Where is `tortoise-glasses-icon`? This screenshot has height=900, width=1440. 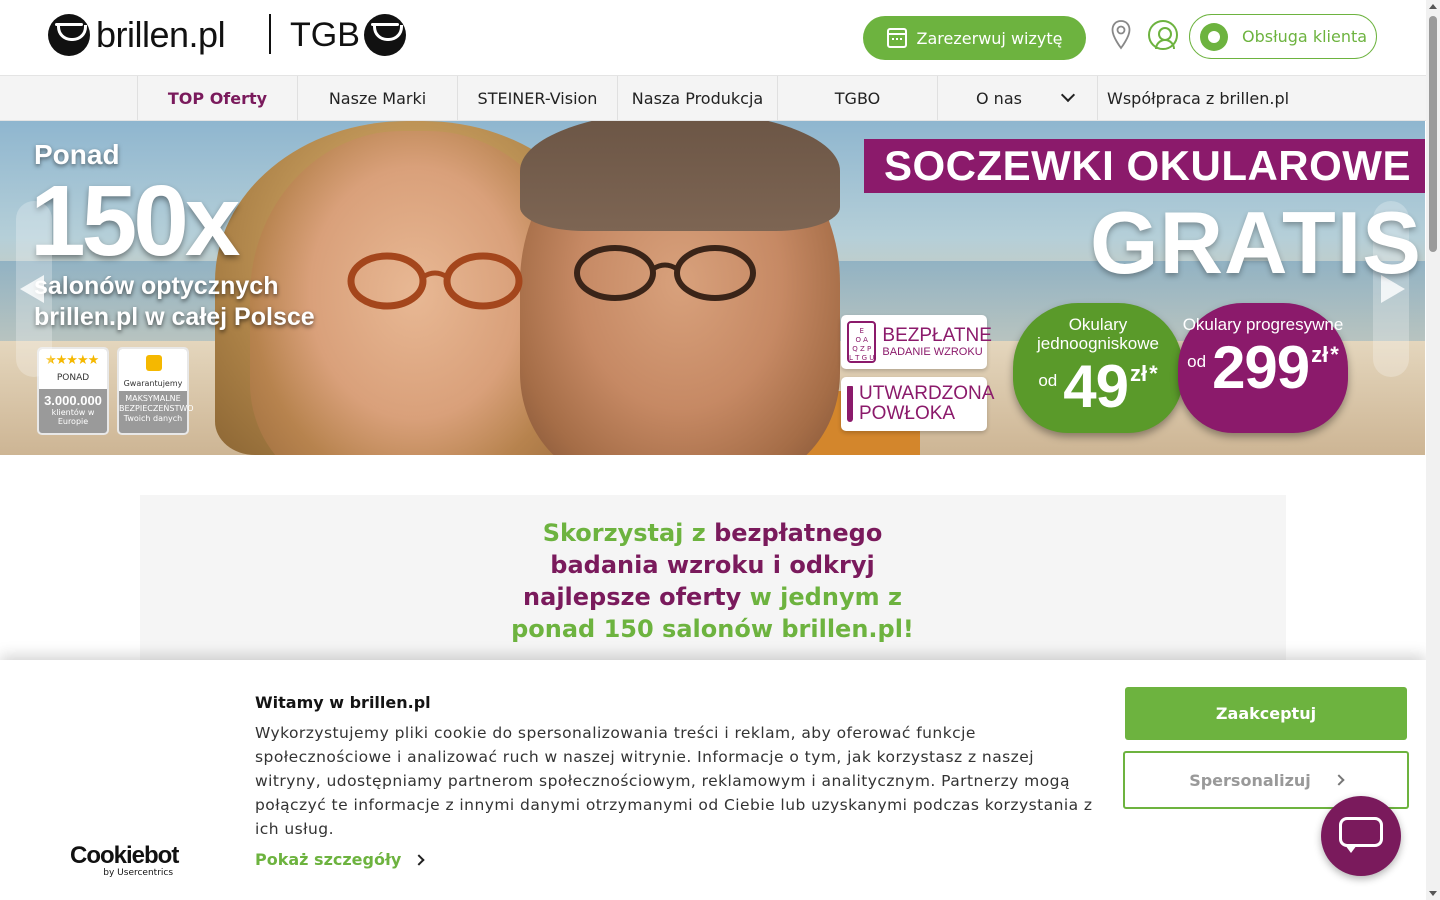
tortoise-glasses-icon is located at coordinates (435, 281).